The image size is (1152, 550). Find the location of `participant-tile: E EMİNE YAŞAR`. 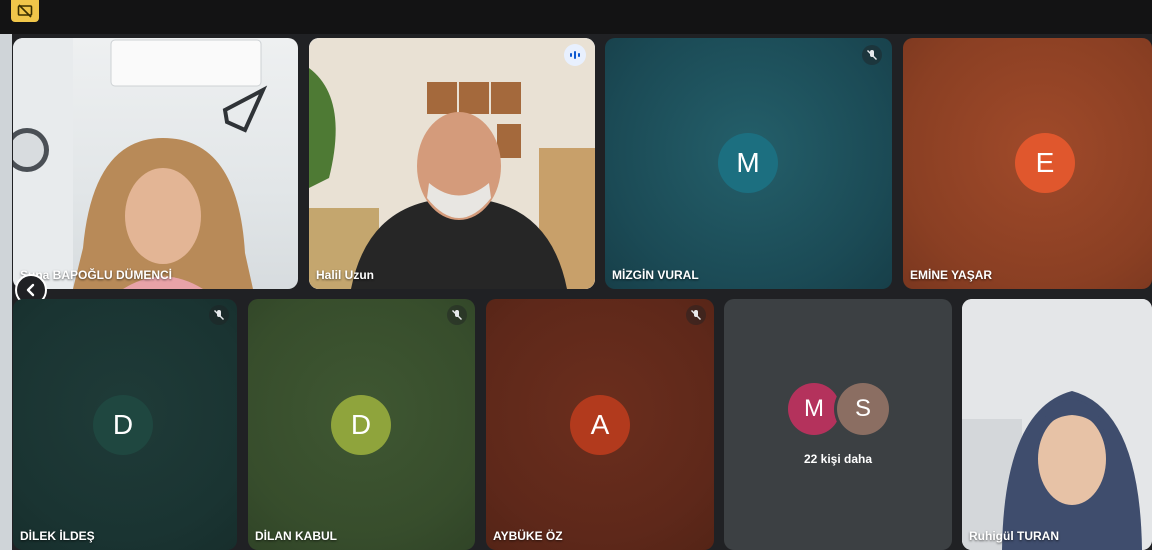

participant-tile: E EMİNE YAŞAR is located at coordinates (1027, 163).